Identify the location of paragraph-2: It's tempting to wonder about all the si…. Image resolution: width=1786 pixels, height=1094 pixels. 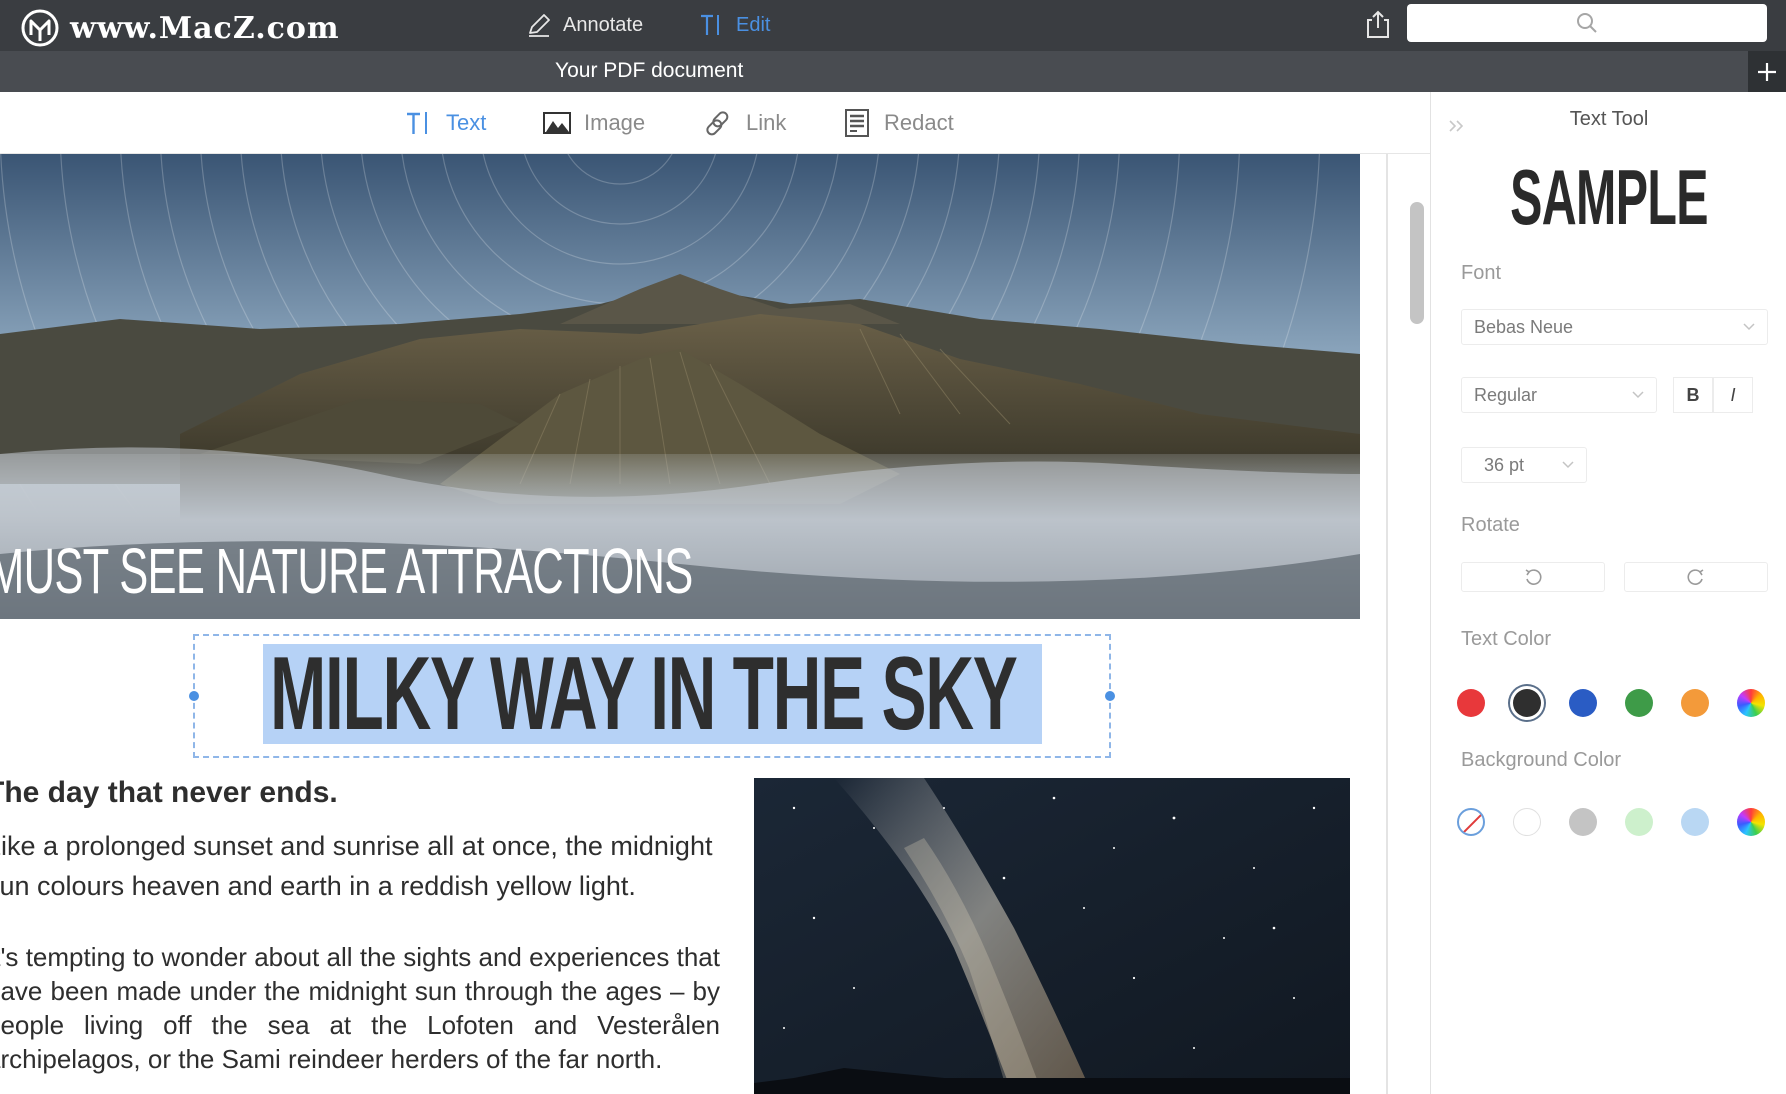
(360, 1008).